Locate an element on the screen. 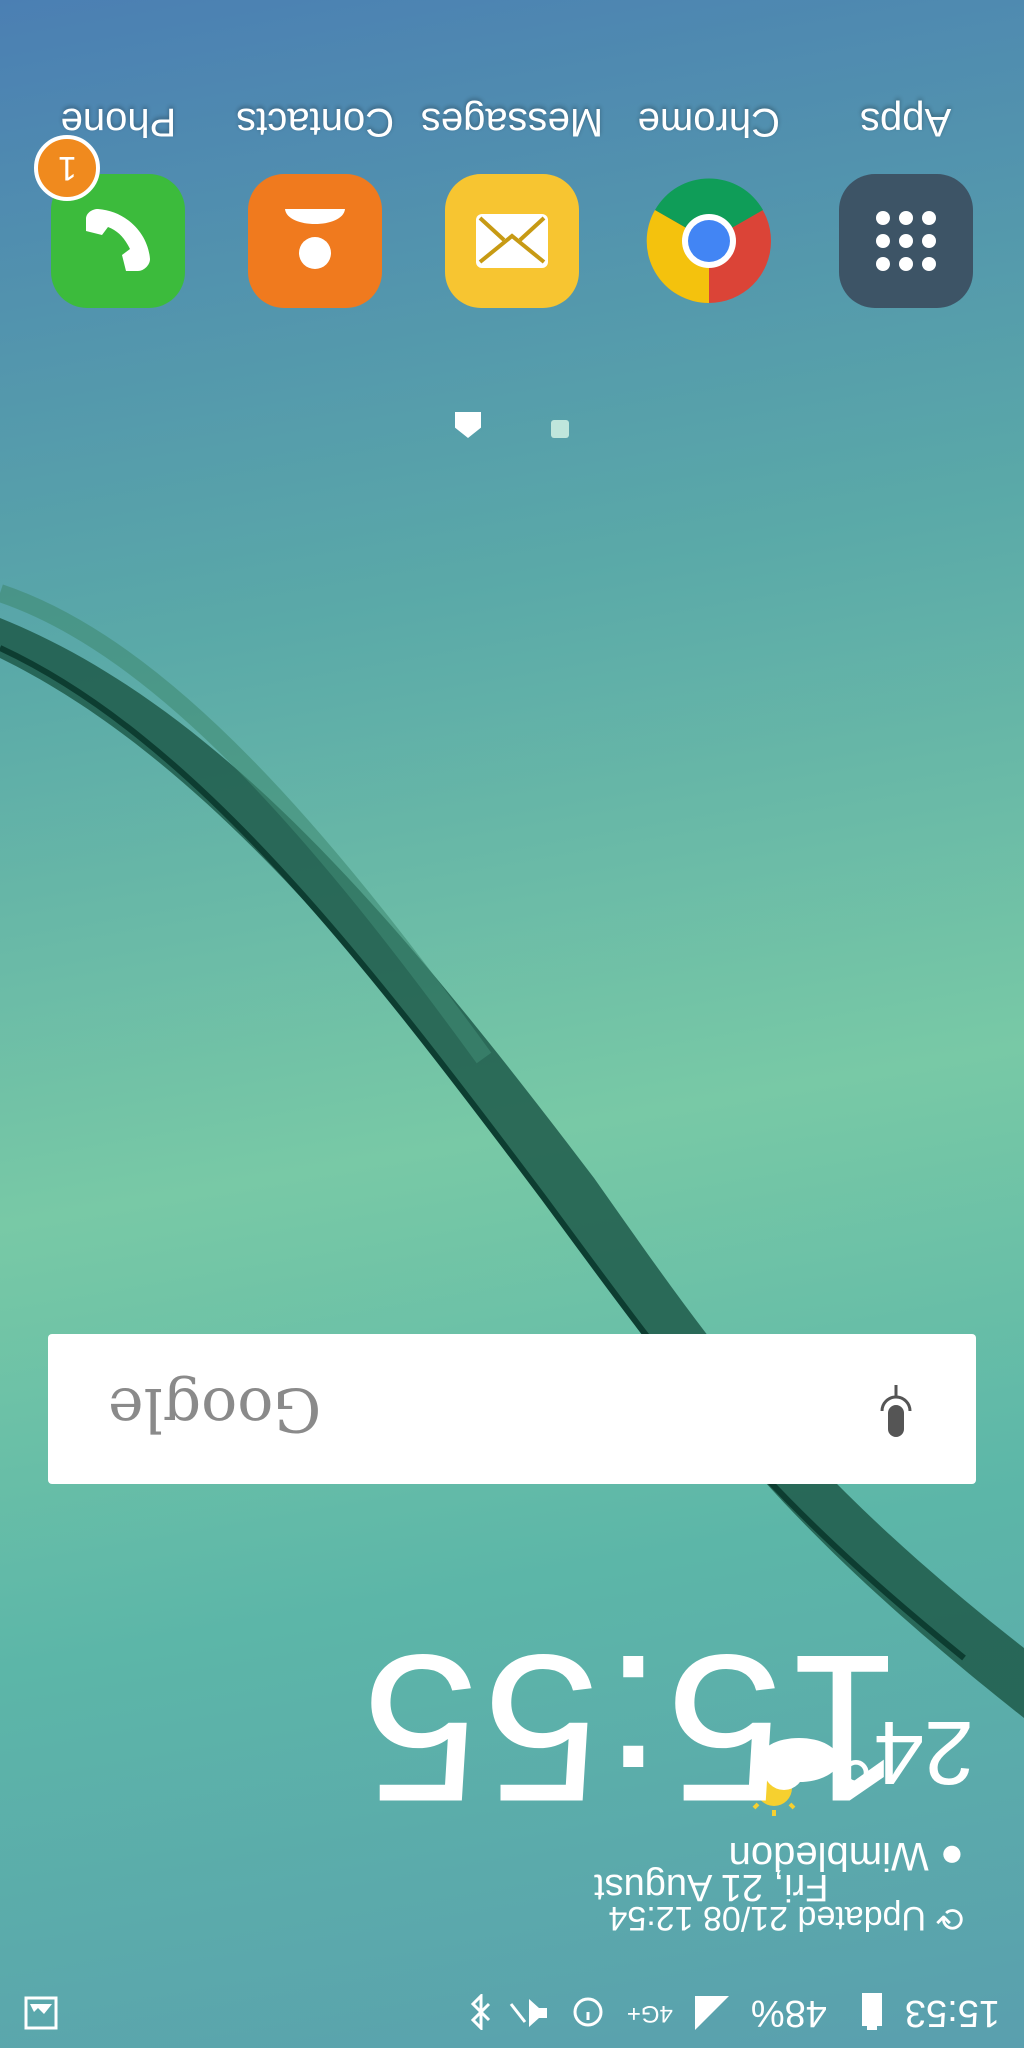  app-messages: Messages is located at coordinates (512, 203).